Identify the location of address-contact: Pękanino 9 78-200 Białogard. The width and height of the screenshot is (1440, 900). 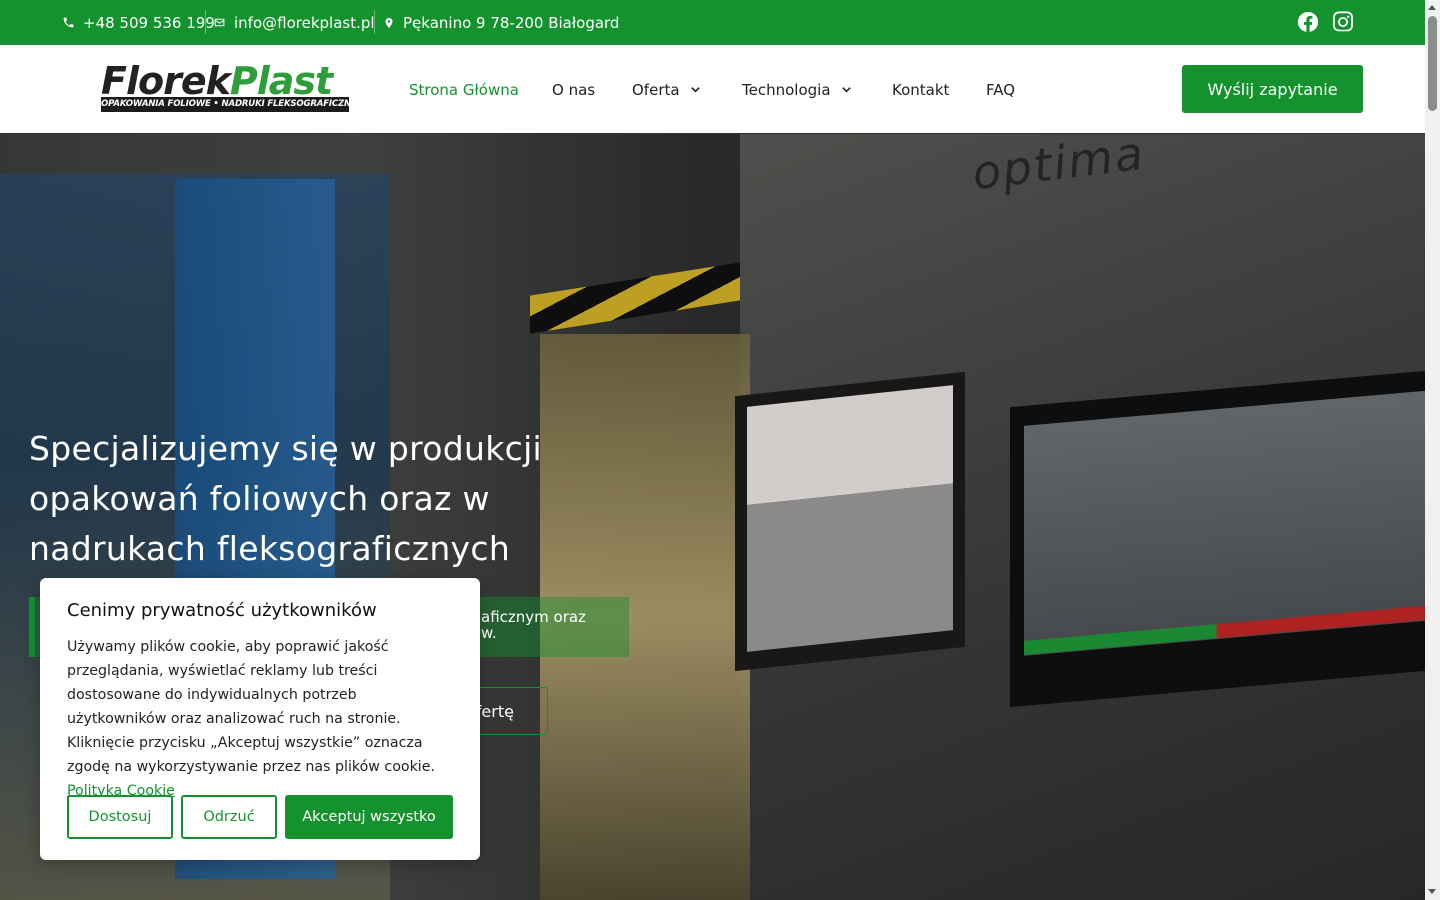
(501, 22).